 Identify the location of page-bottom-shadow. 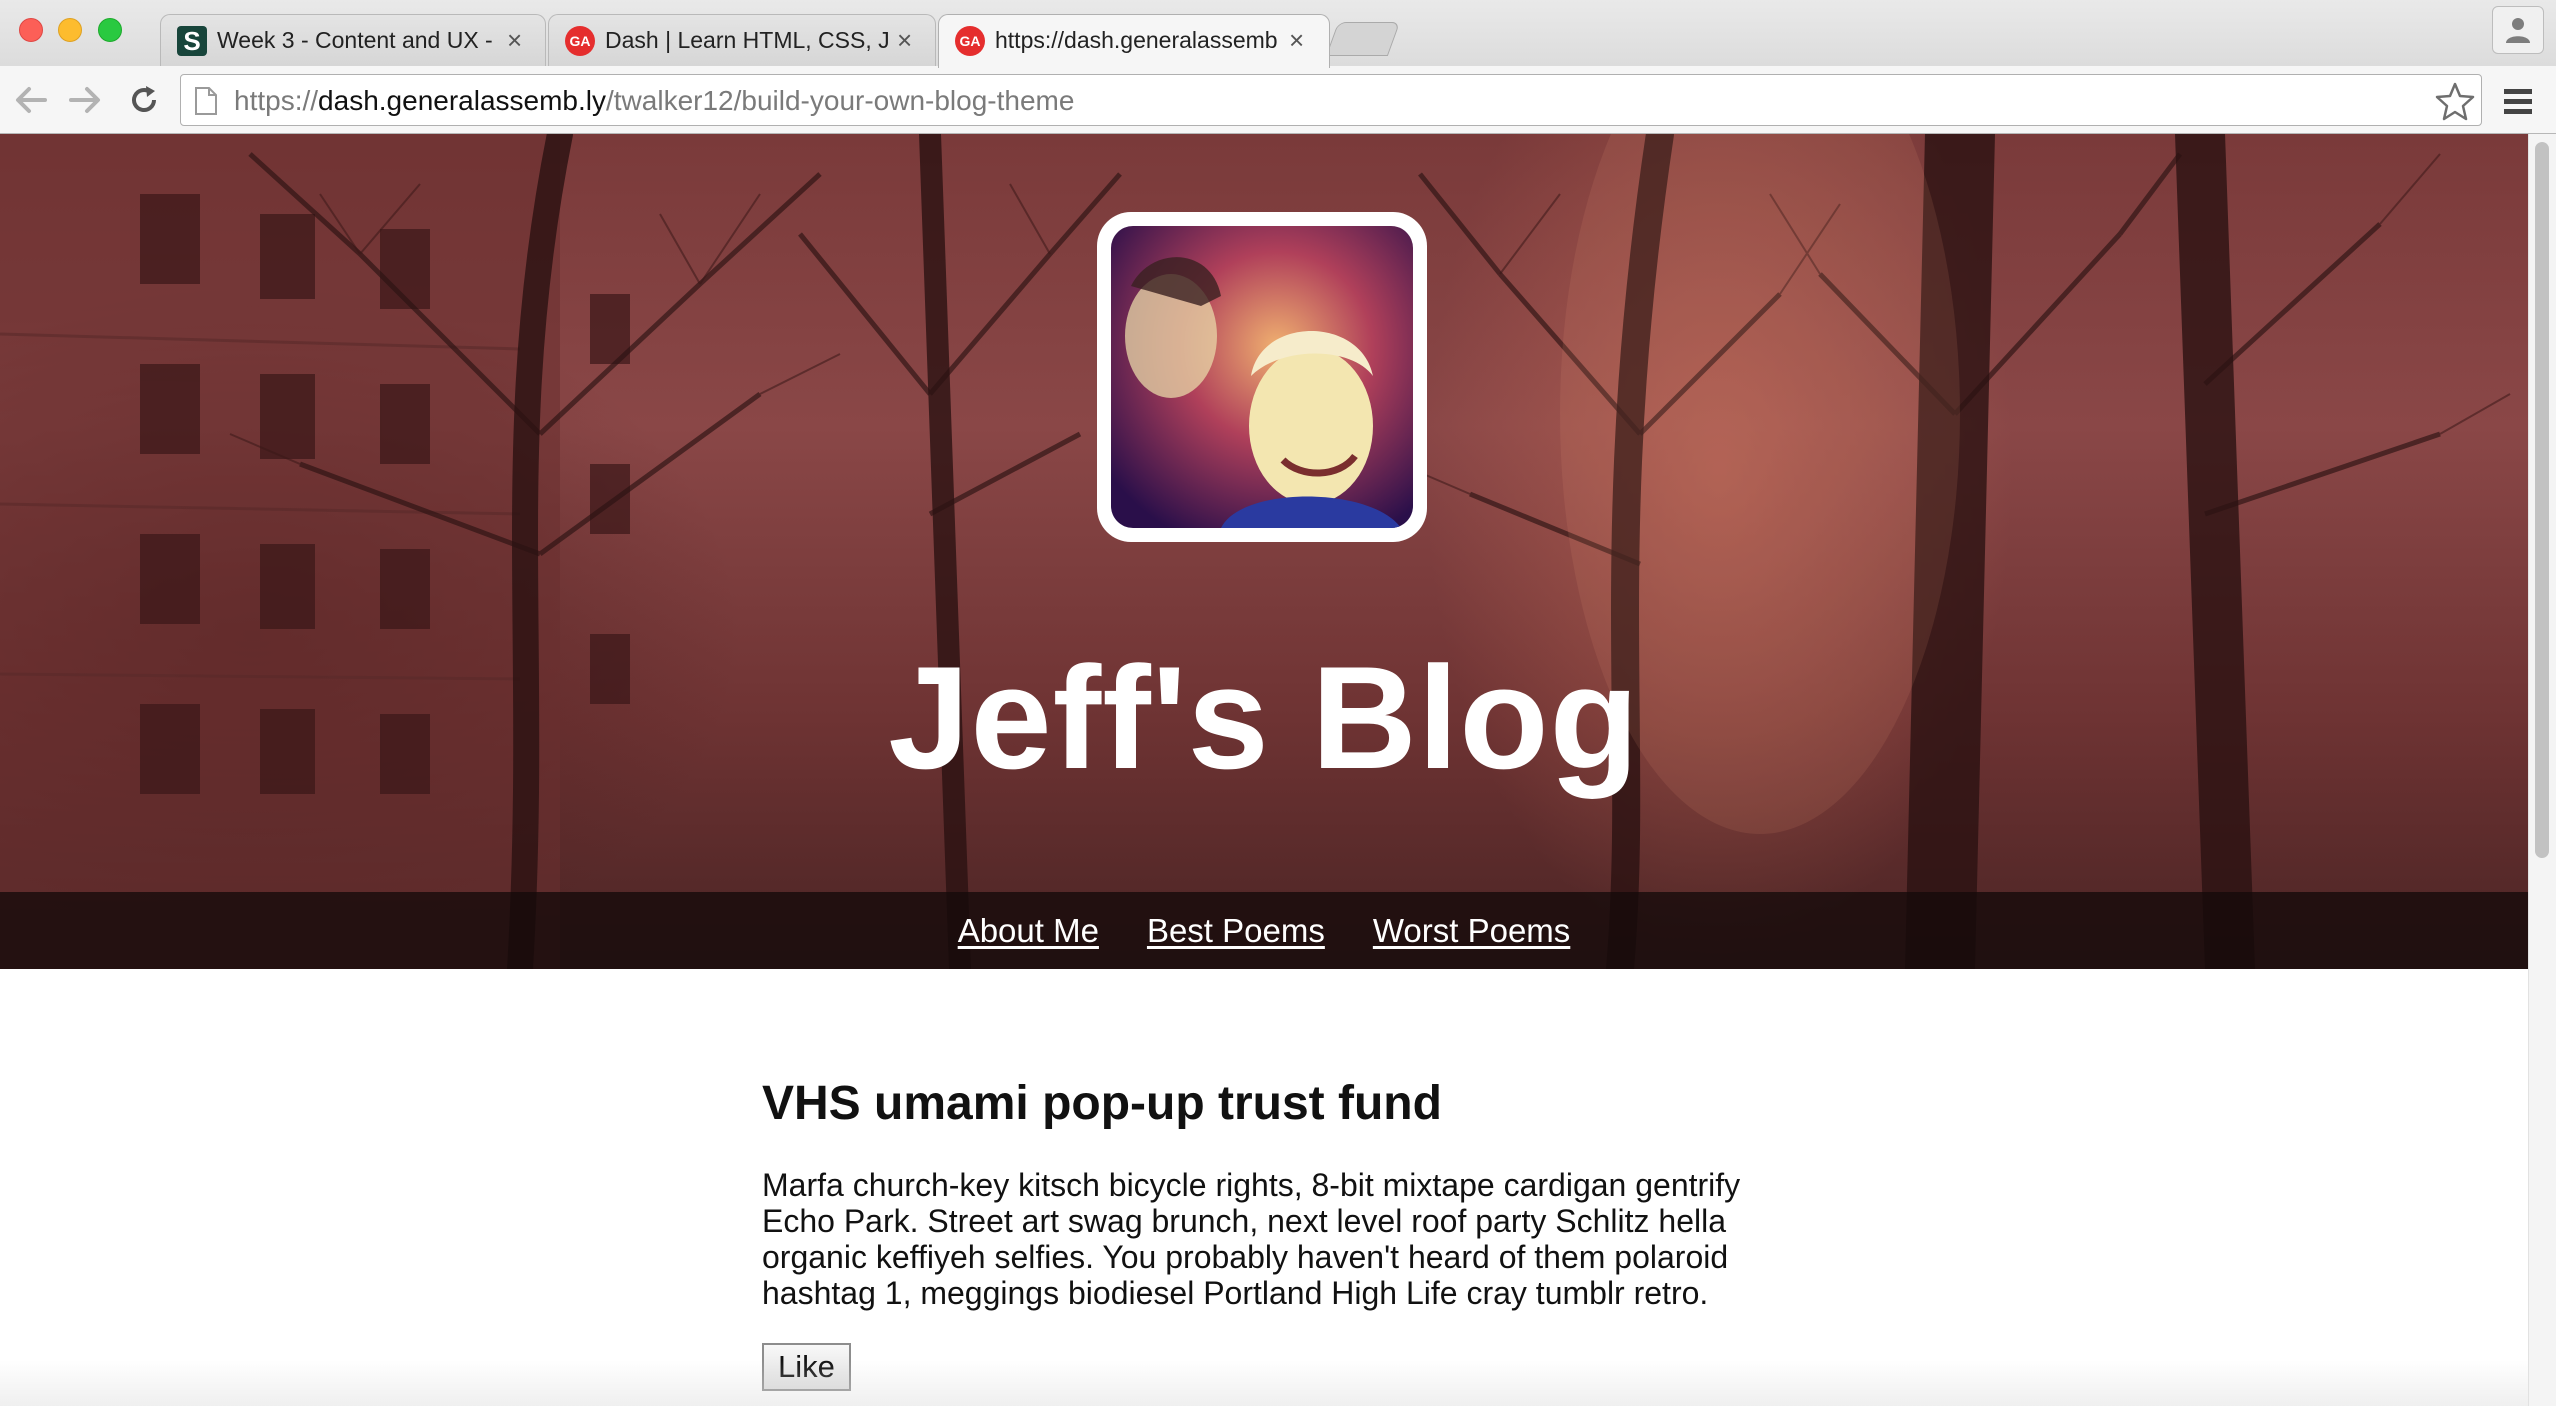
(1264, 1383).